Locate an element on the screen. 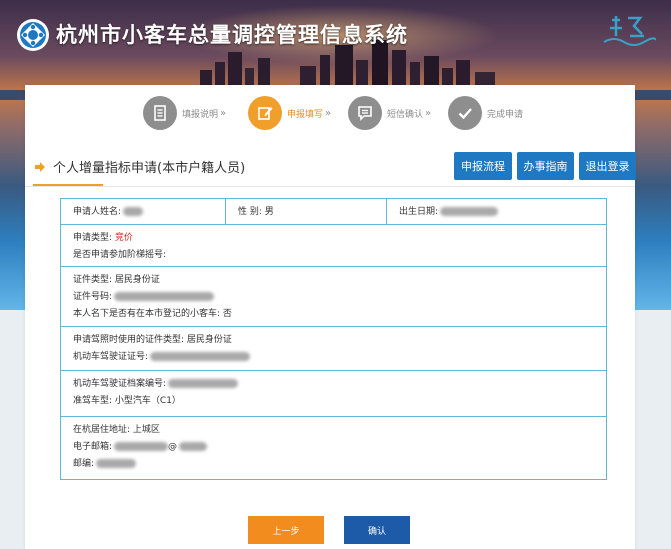 The image size is (671, 549). table-row-license: 申请驾照时使用的证件类型: 居民身份证 机动车驾驶证证号: is located at coordinates (333, 349).